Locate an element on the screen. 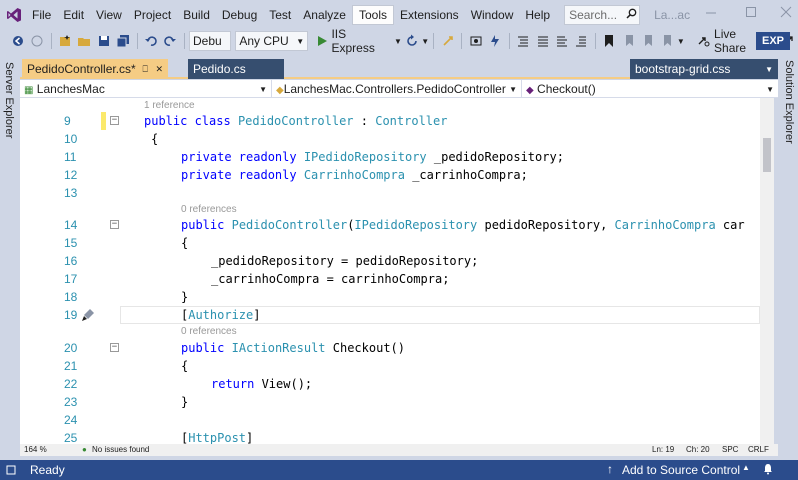 The width and height of the screenshot is (798, 480). pin-icon: ⎕ is located at coordinates (145, 69).